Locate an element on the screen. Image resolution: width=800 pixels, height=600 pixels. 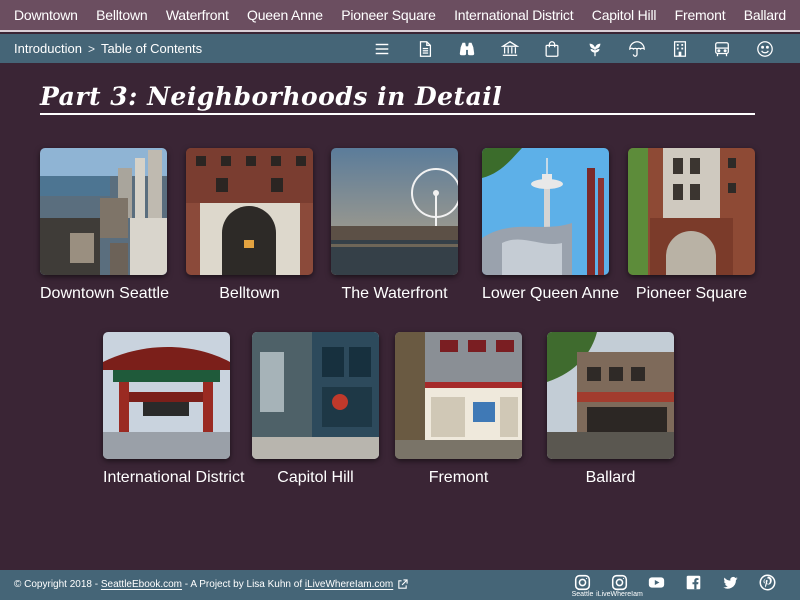
card-label: Capitol Hill is located at coordinates (315, 477).